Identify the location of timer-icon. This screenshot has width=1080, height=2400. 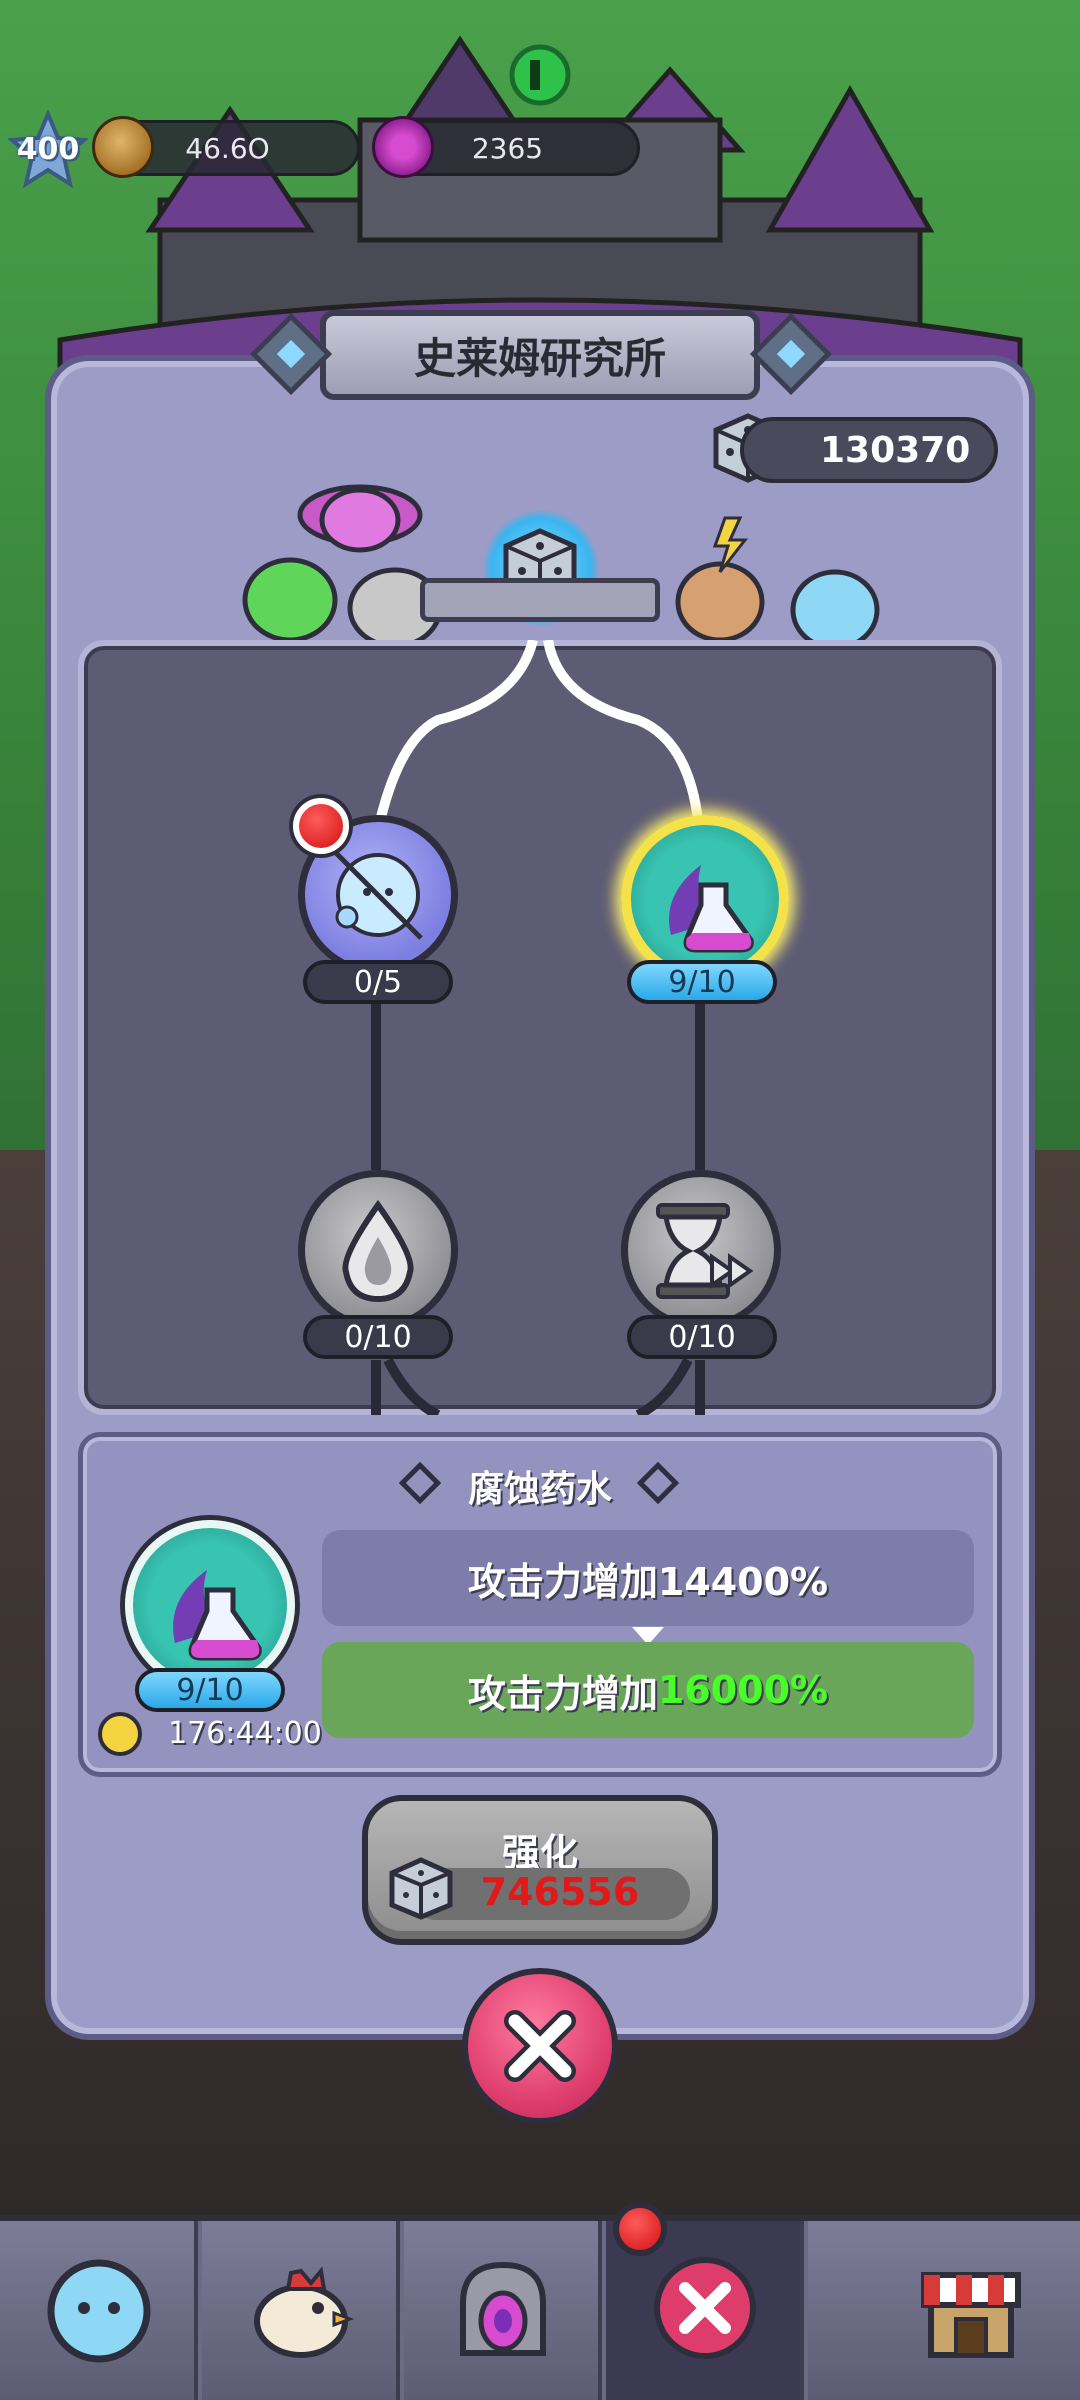
(120, 1734).